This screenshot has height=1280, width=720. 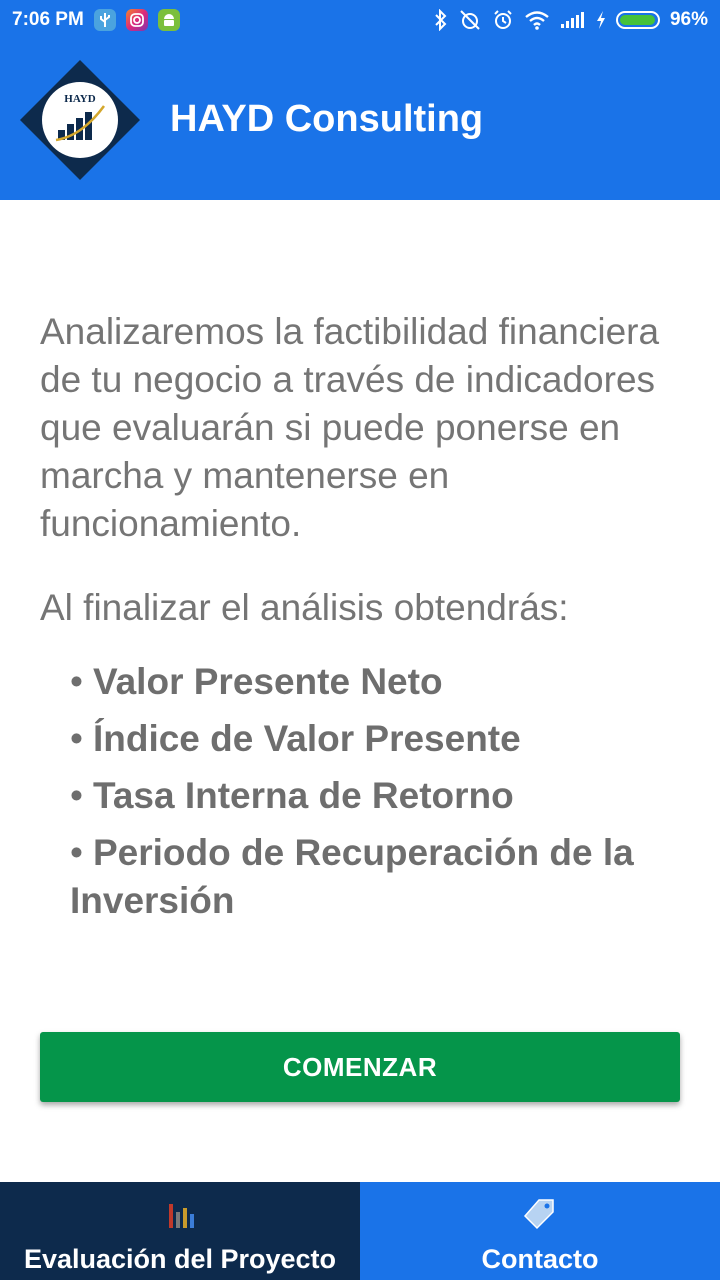 I want to click on status-time: 7:06 PM, so click(x=48, y=19).